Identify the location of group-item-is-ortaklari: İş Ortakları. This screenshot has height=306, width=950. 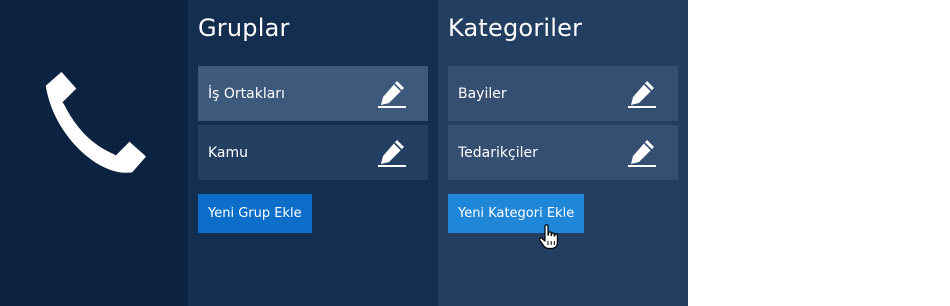
(313, 93).